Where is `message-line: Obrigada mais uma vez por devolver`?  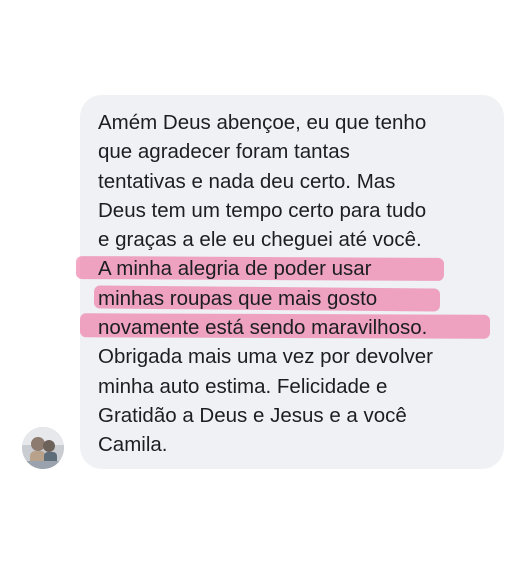
message-line: Obrigada mais uma vez por devolver is located at coordinates (265, 357).